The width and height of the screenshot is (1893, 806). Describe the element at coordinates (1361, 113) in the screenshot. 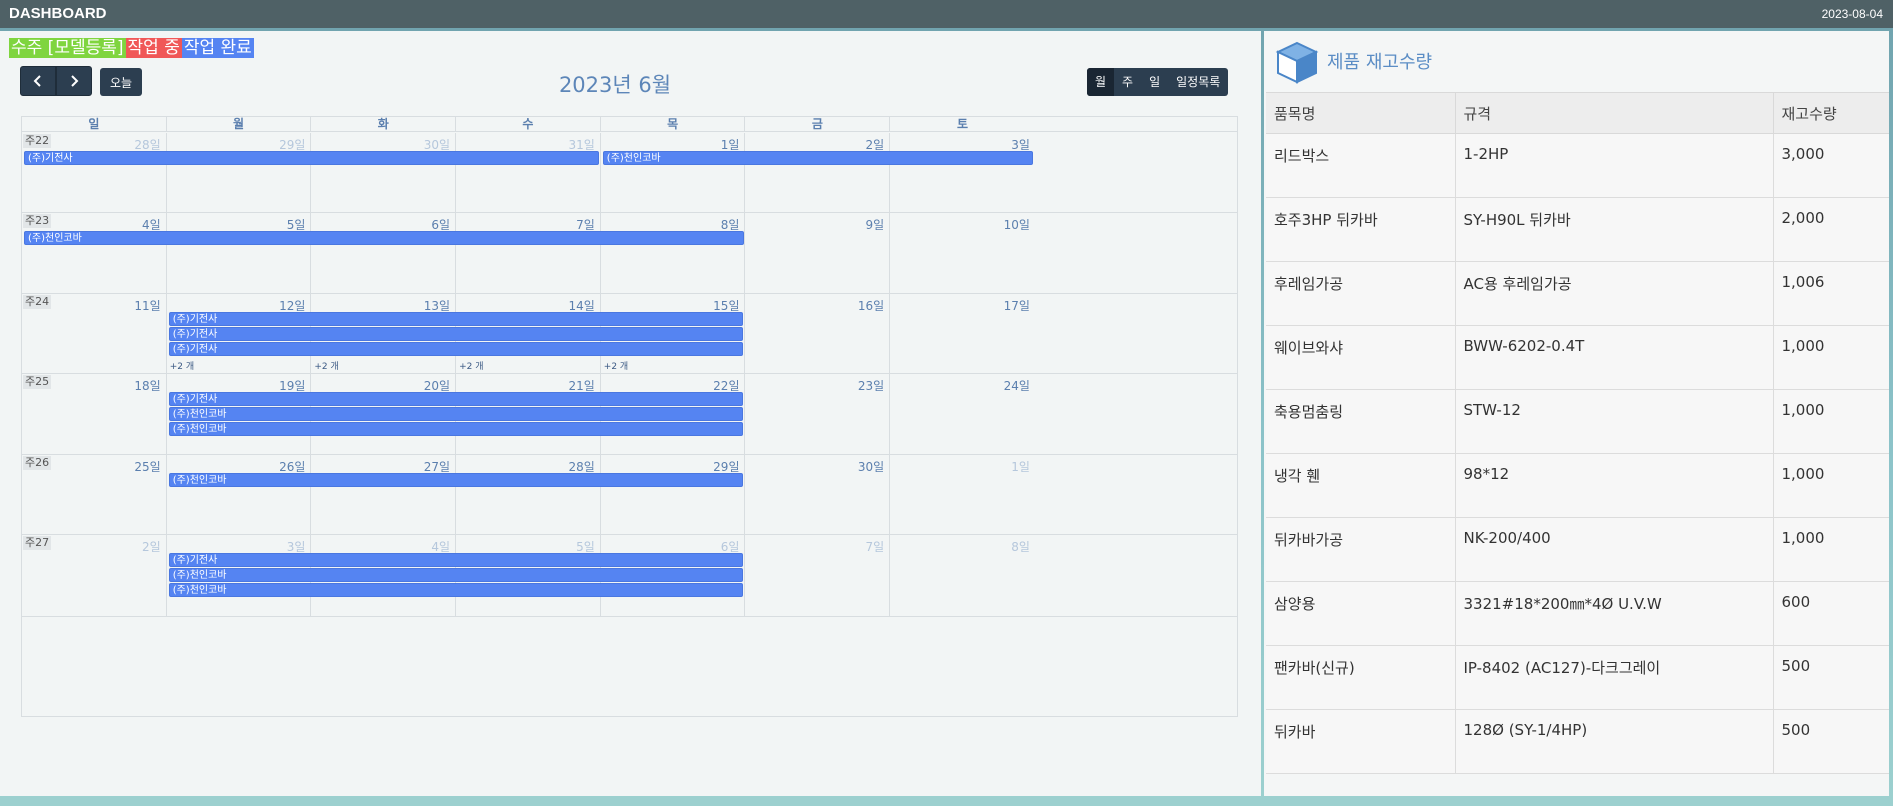

I see `col-item-name: 품목명` at that location.